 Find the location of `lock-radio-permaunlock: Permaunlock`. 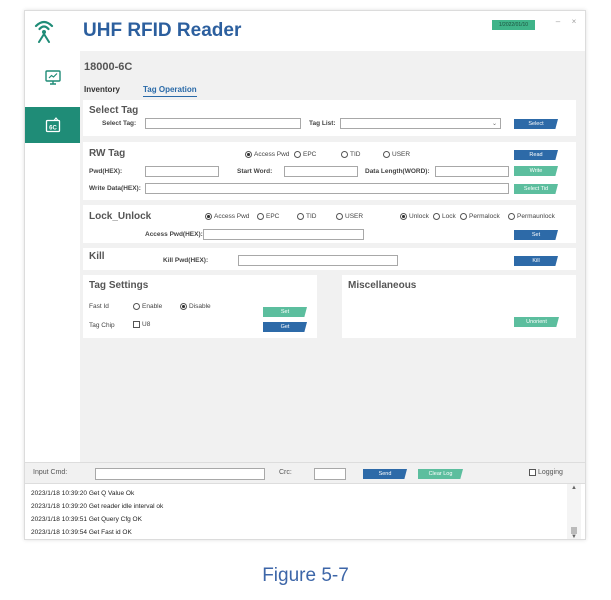

lock-radio-permaunlock: Permaunlock is located at coordinates (531, 216).